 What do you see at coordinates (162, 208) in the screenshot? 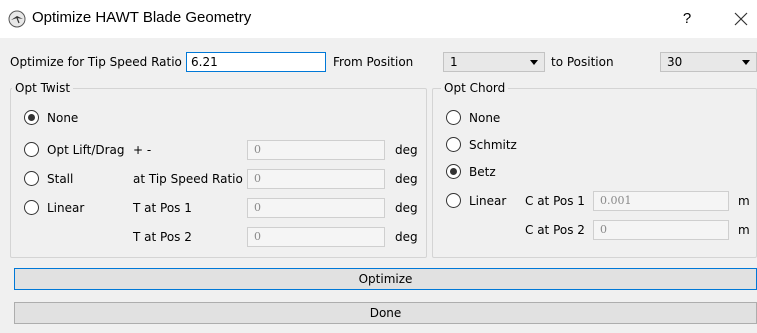
I see `twist-pos1-label: T at Pos 1` at bounding box center [162, 208].